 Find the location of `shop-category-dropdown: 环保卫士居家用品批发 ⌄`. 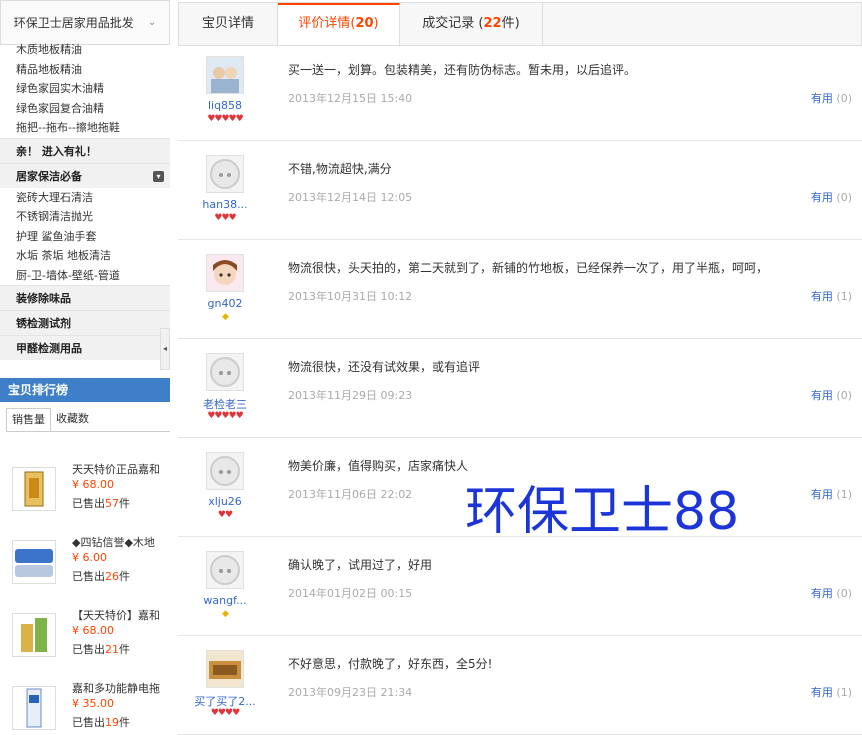

shop-category-dropdown: 环保卫士居家用品批发 ⌄ is located at coordinates (85, 22).